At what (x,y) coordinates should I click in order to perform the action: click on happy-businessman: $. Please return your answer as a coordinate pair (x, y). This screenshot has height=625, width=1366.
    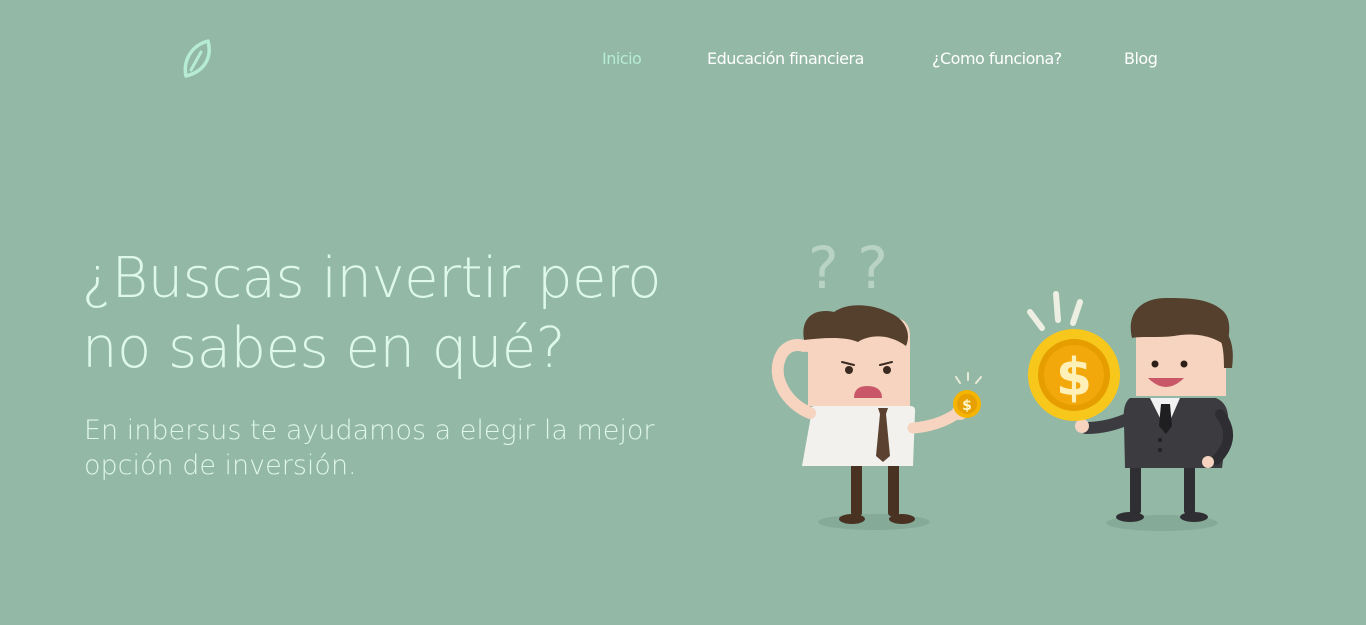
    Looking at the image, I should click on (1130, 406).